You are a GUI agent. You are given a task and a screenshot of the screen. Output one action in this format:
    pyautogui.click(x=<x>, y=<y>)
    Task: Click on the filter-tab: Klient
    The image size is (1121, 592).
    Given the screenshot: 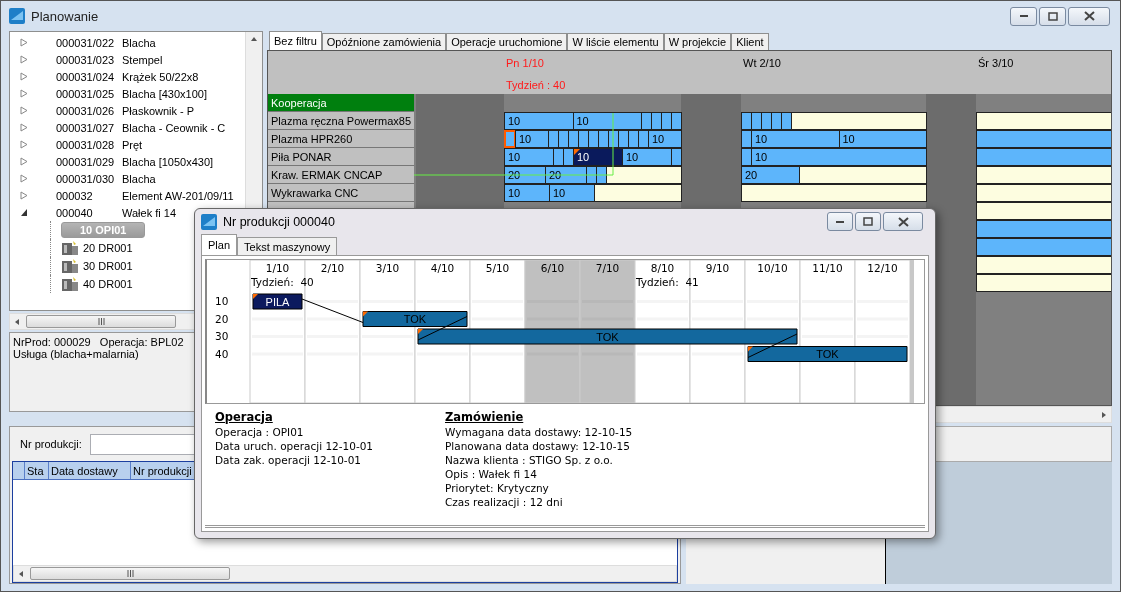 What is the action you would take?
    pyautogui.click(x=750, y=41)
    